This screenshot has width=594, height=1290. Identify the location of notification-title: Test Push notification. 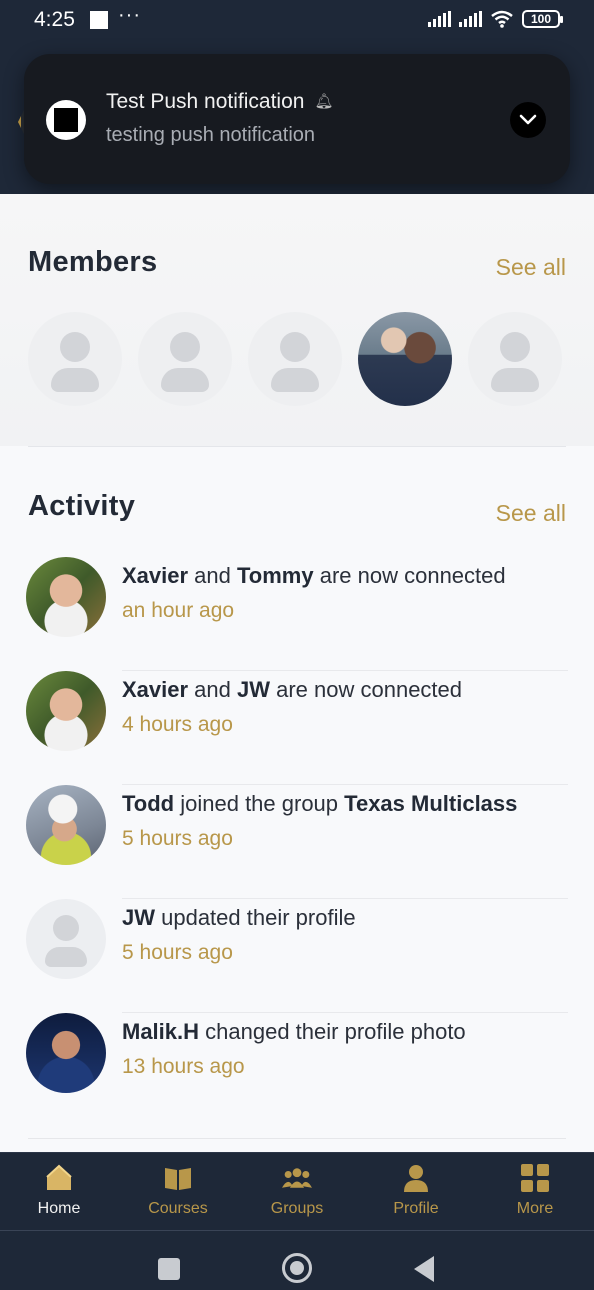
(205, 101).